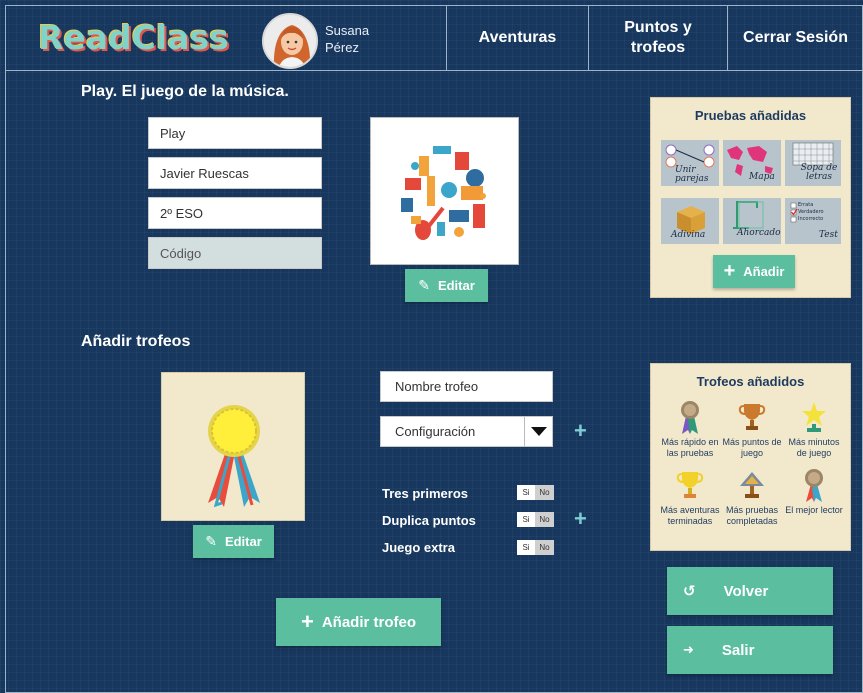  I want to click on trophy-item-mejor-lector: El mejor lector, so click(814, 492).